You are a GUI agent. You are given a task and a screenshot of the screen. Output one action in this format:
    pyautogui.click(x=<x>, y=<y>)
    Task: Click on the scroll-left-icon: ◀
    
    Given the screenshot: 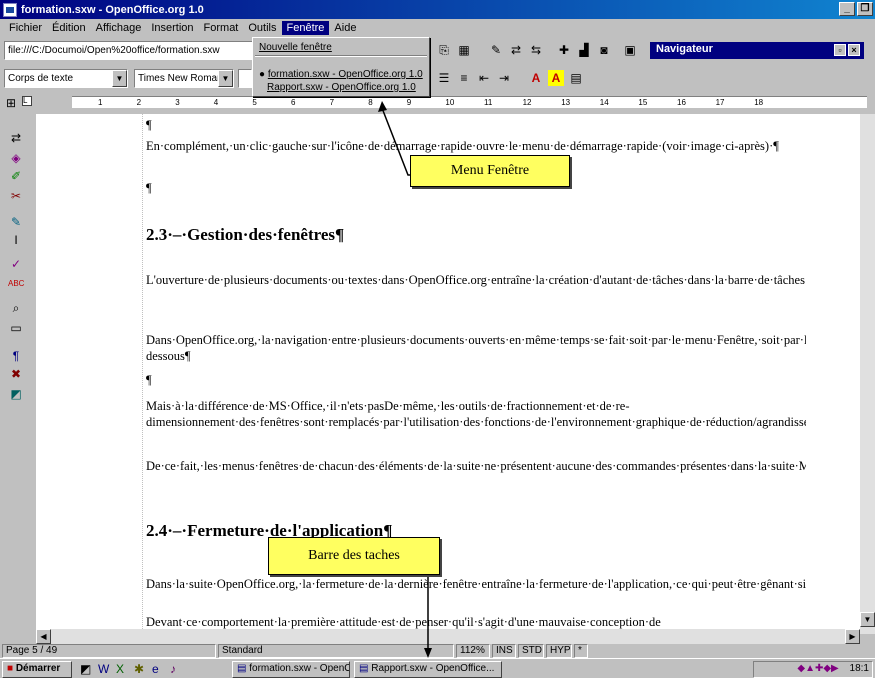 What is the action you would take?
    pyautogui.click(x=43, y=636)
    